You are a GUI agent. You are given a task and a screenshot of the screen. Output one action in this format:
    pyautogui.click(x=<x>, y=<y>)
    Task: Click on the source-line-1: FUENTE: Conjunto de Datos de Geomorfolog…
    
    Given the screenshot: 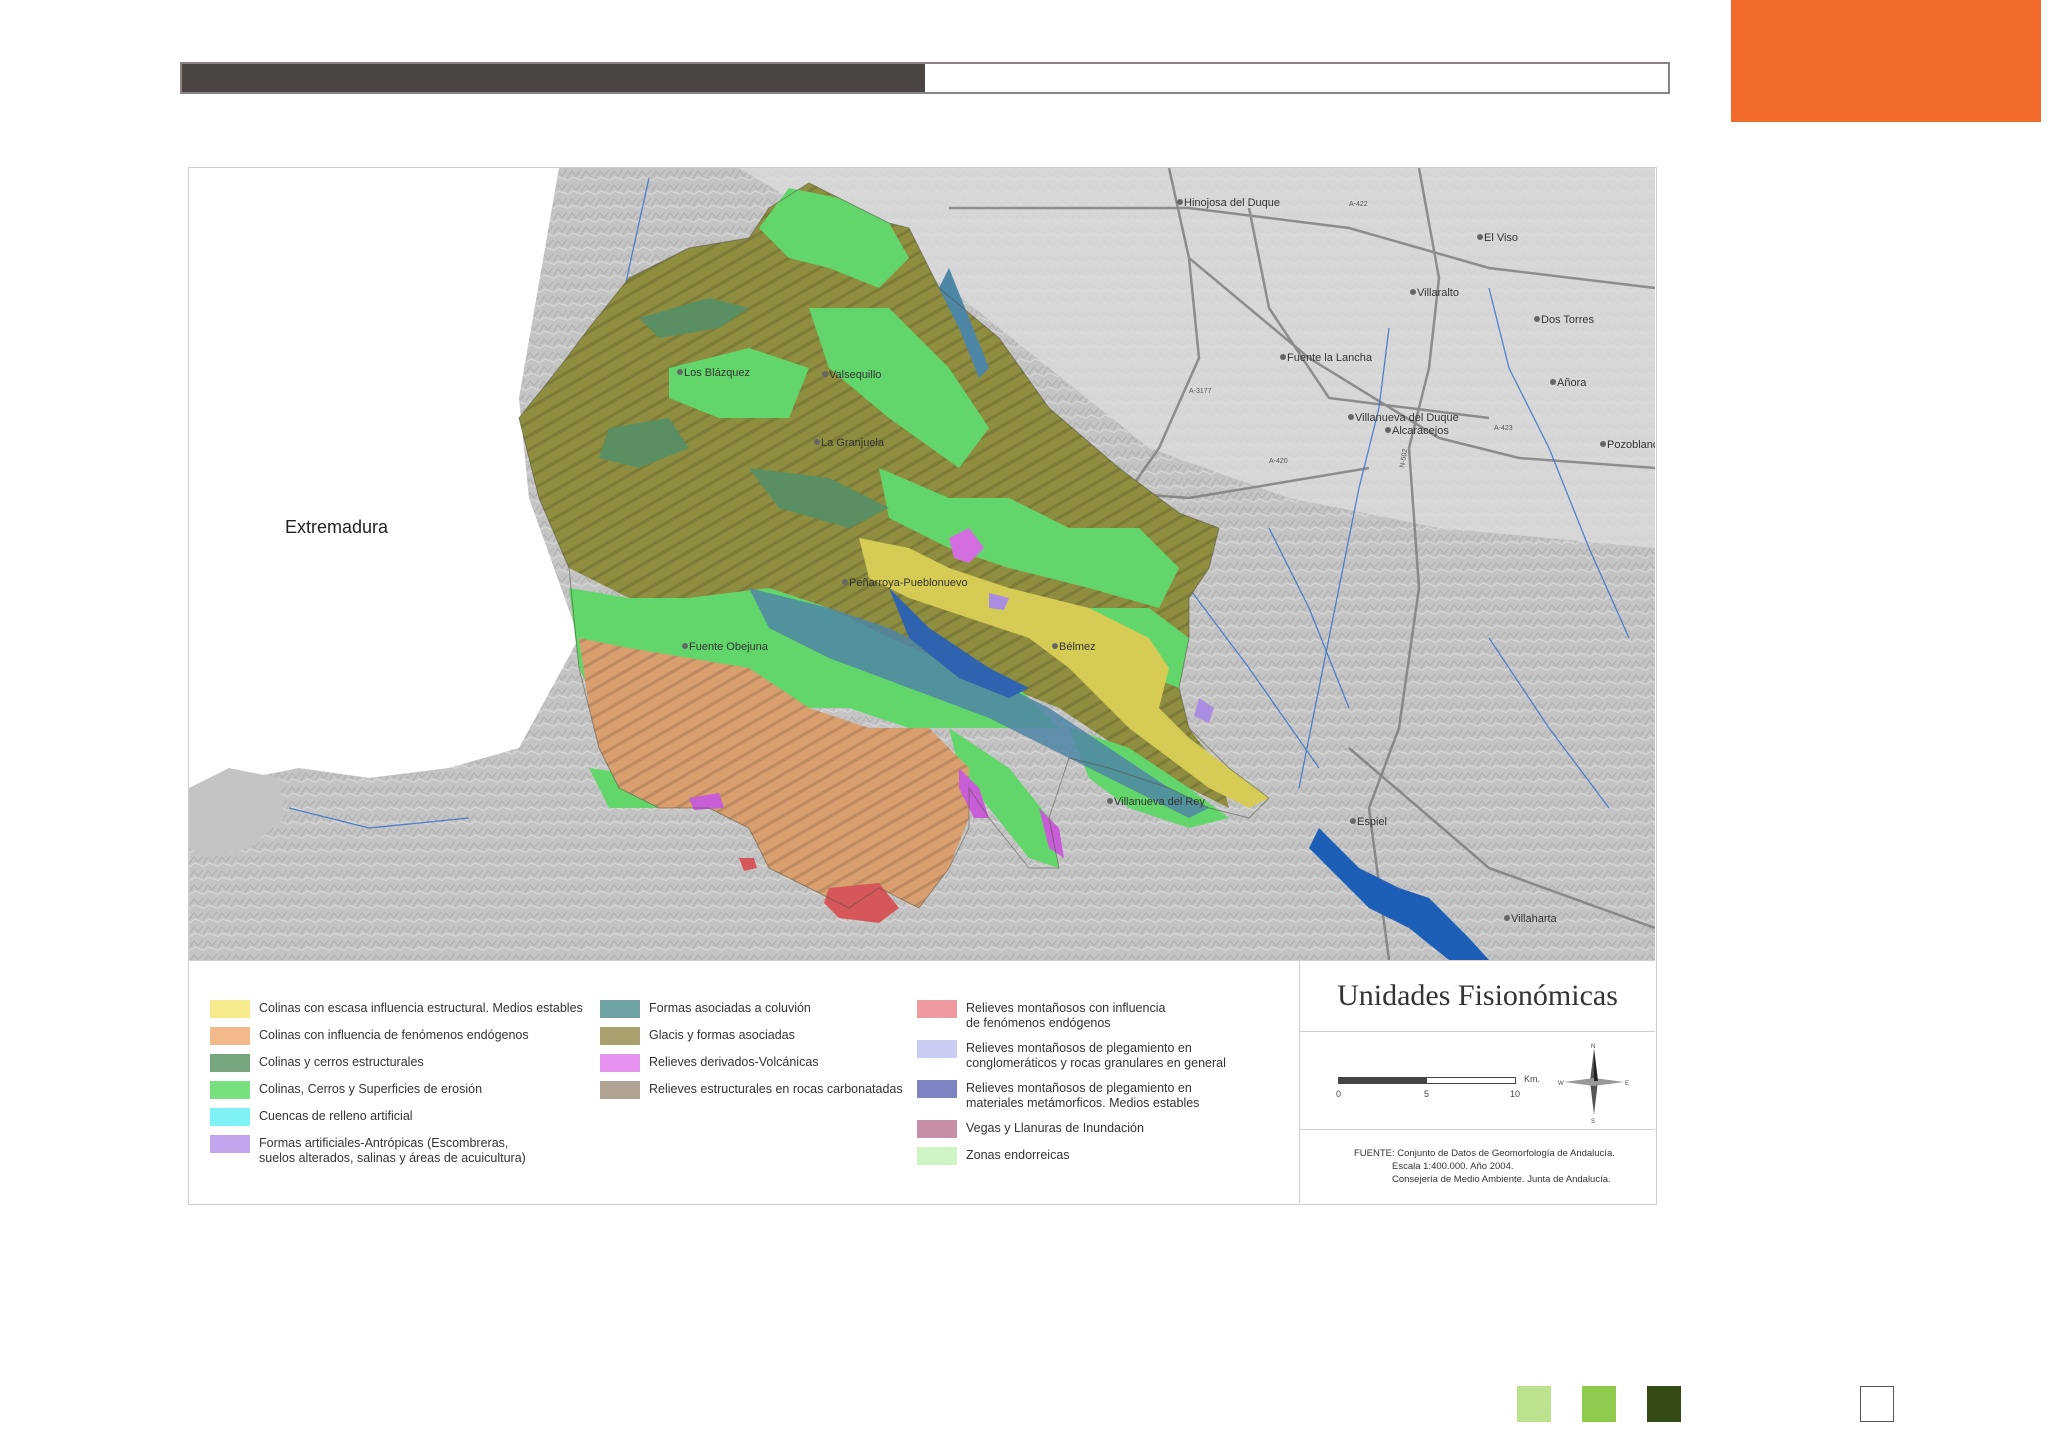 What is the action you would take?
    pyautogui.click(x=1484, y=1153)
    